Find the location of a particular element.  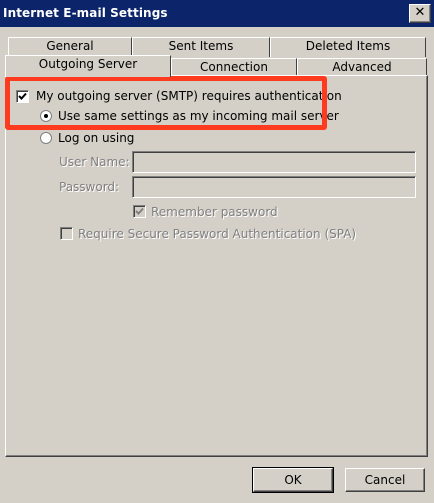

log-on-using-label: Log on using is located at coordinates (96, 138).